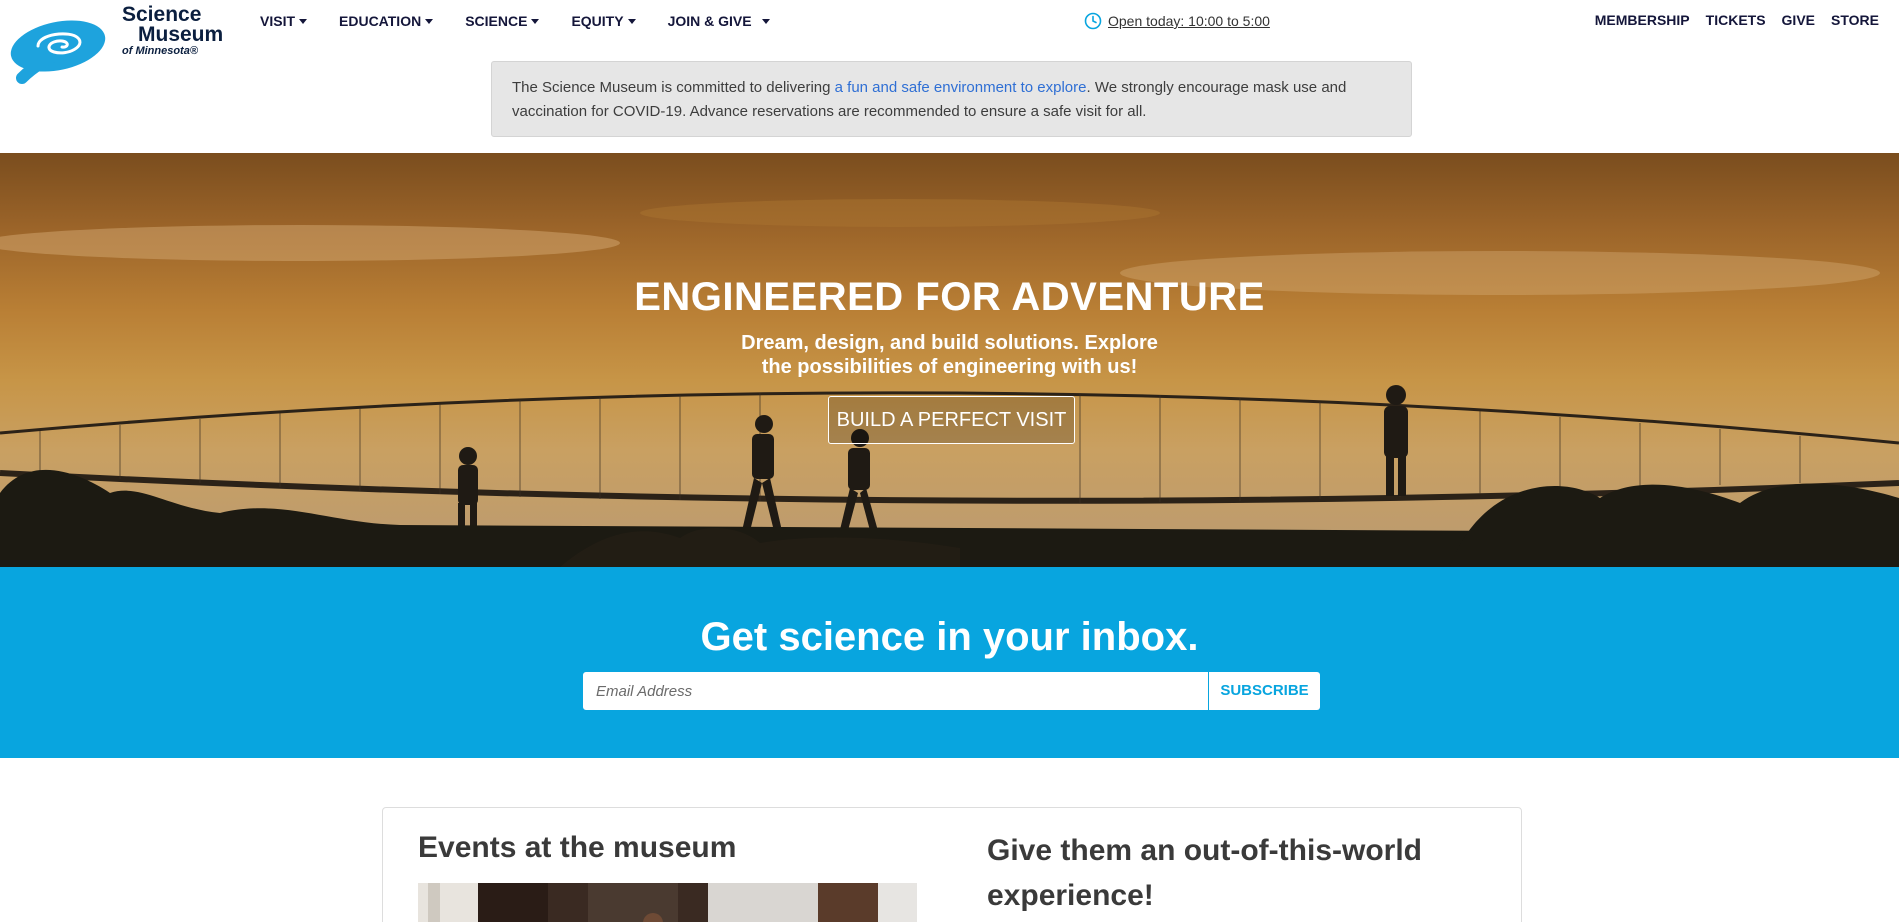 Image resolution: width=1899 pixels, height=922 pixels. I want to click on nav-item-science: SCIENCE, so click(502, 21).